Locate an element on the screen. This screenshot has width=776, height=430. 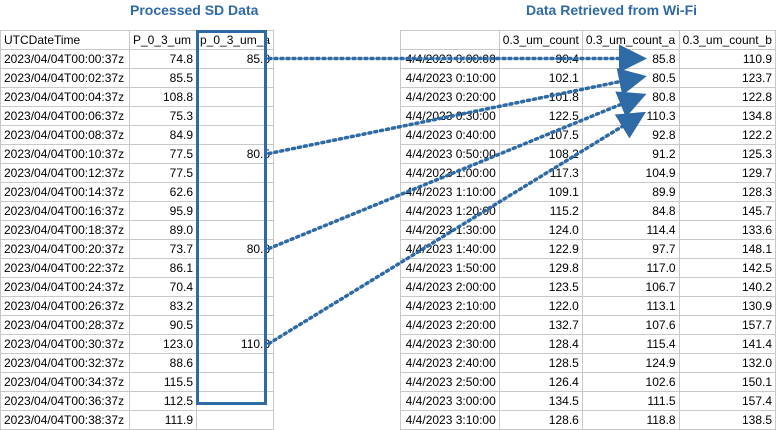
value-cell: 118.8 is located at coordinates (630, 420).